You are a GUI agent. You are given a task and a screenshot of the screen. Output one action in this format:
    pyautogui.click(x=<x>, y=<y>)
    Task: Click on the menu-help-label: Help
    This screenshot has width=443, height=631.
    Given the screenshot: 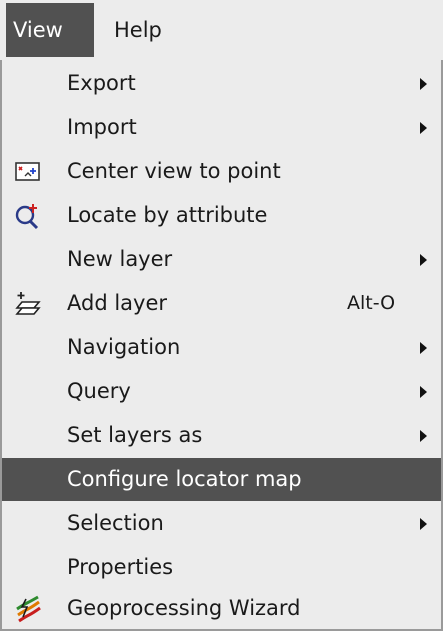 What is the action you would take?
    pyautogui.click(x=138, y=30)
    